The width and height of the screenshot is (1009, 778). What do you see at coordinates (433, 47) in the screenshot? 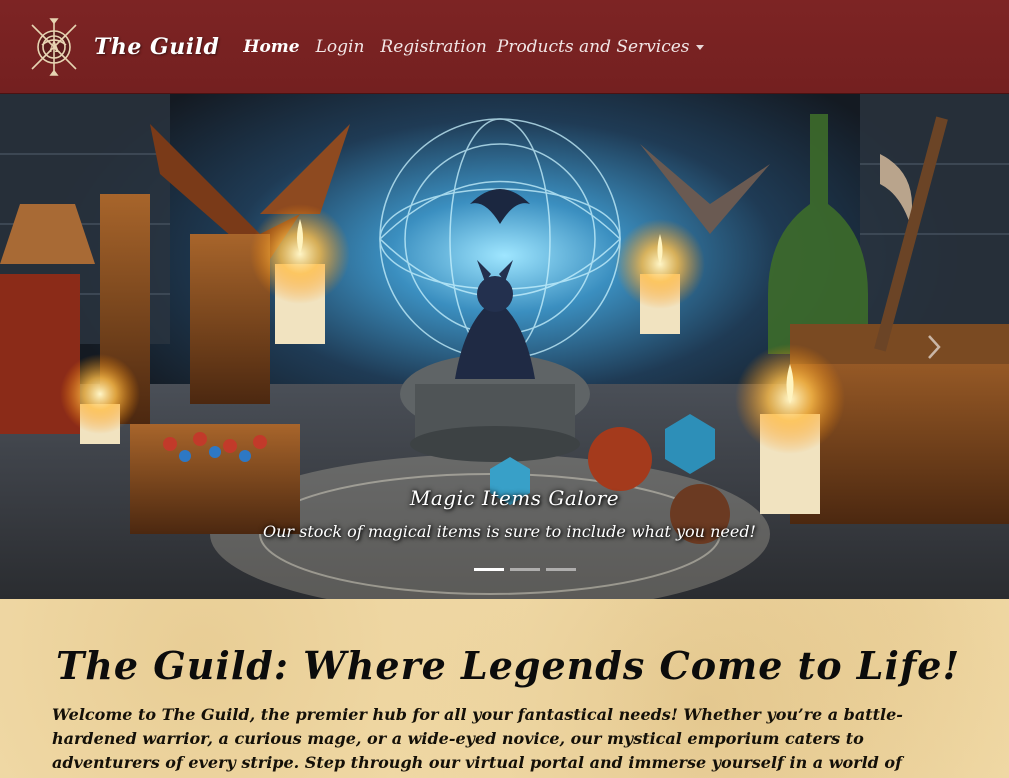
I see `nav-registration: Registration` at bounding box center [433, 47].